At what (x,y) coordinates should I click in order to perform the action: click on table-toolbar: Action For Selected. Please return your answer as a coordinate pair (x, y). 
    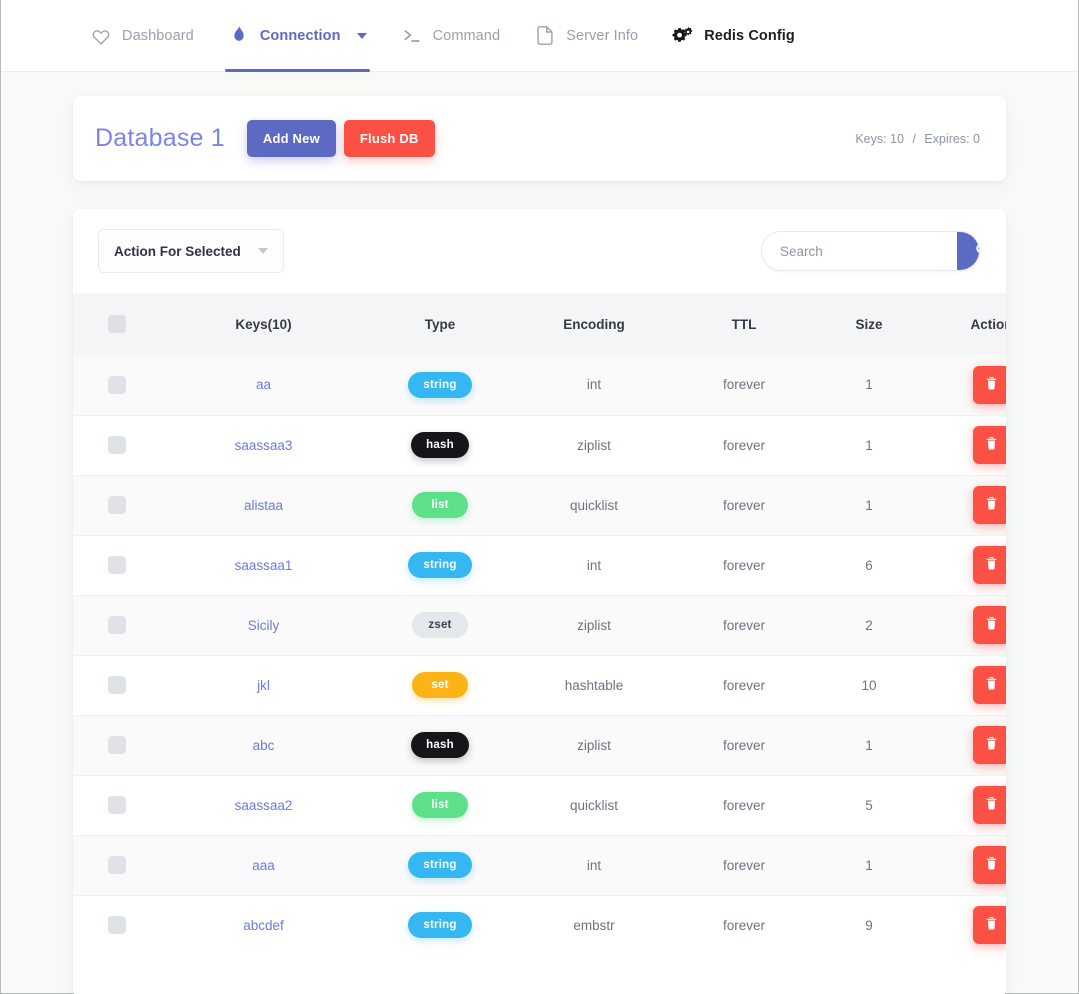
    Looking at the image, I should click on (539, 251).